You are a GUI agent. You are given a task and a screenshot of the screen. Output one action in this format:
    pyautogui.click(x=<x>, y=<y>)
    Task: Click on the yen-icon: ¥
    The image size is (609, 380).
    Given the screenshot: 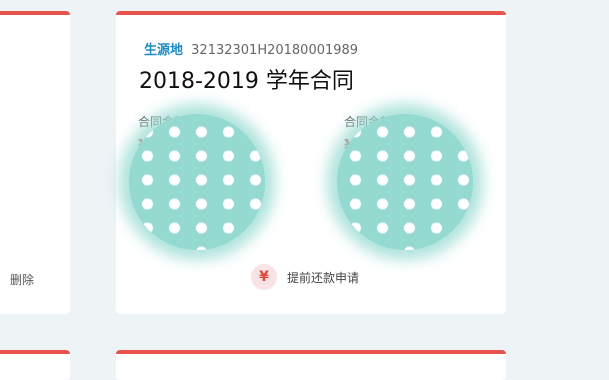 What is the action you would take?
    pyautogui.click(x=264, y=277)
    